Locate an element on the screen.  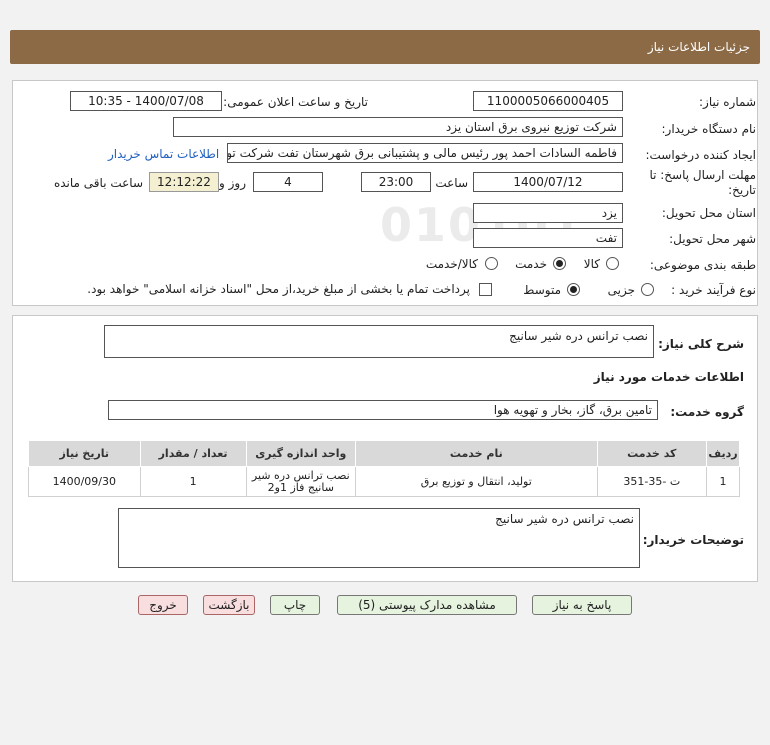
print-button: چاپ is located at coordinates (295, 605).